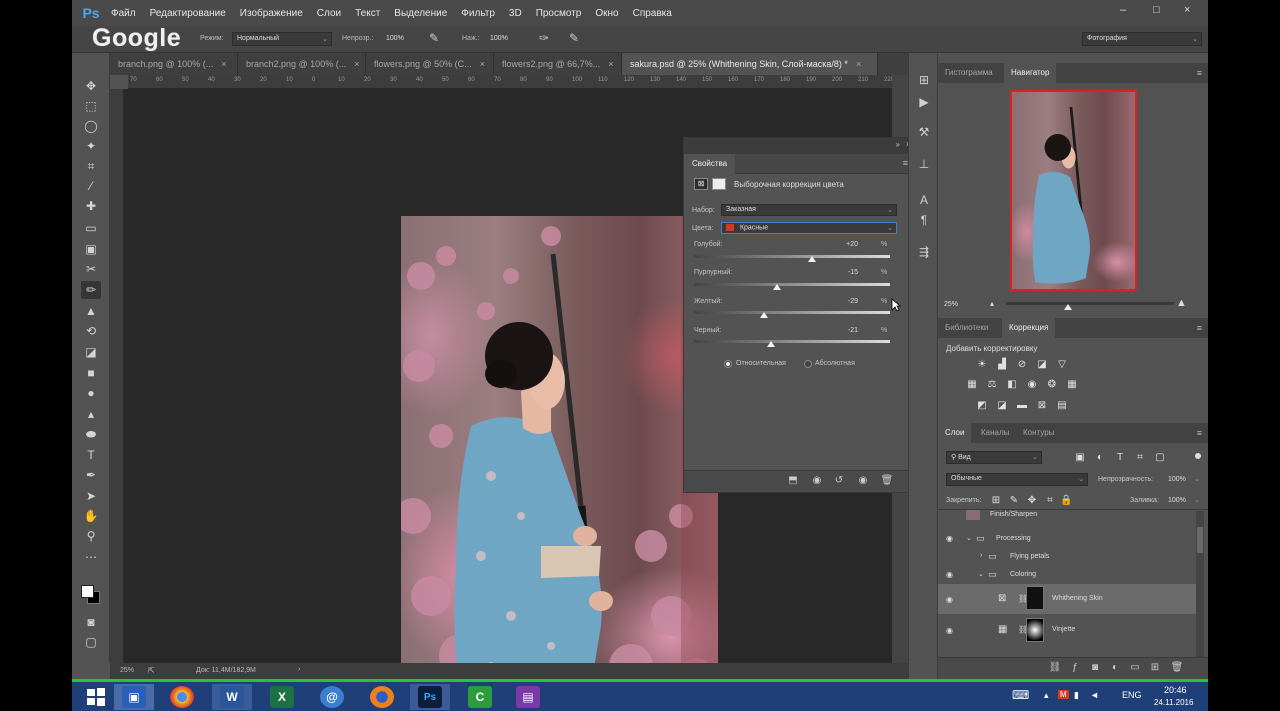 This screenshot has height=711, width=1280. I want to click on hand-tool-icon: ✋, so click(91, 516).